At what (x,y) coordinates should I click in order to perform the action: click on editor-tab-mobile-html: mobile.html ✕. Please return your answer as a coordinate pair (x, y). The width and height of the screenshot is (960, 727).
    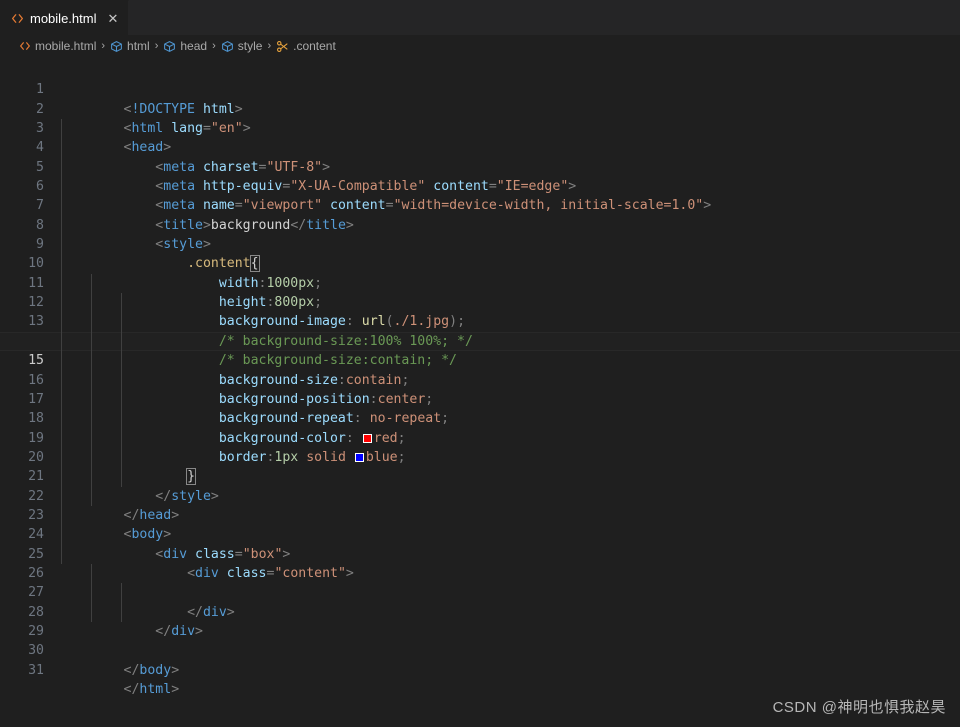
    Looking at the image, I should click on (65, 17).